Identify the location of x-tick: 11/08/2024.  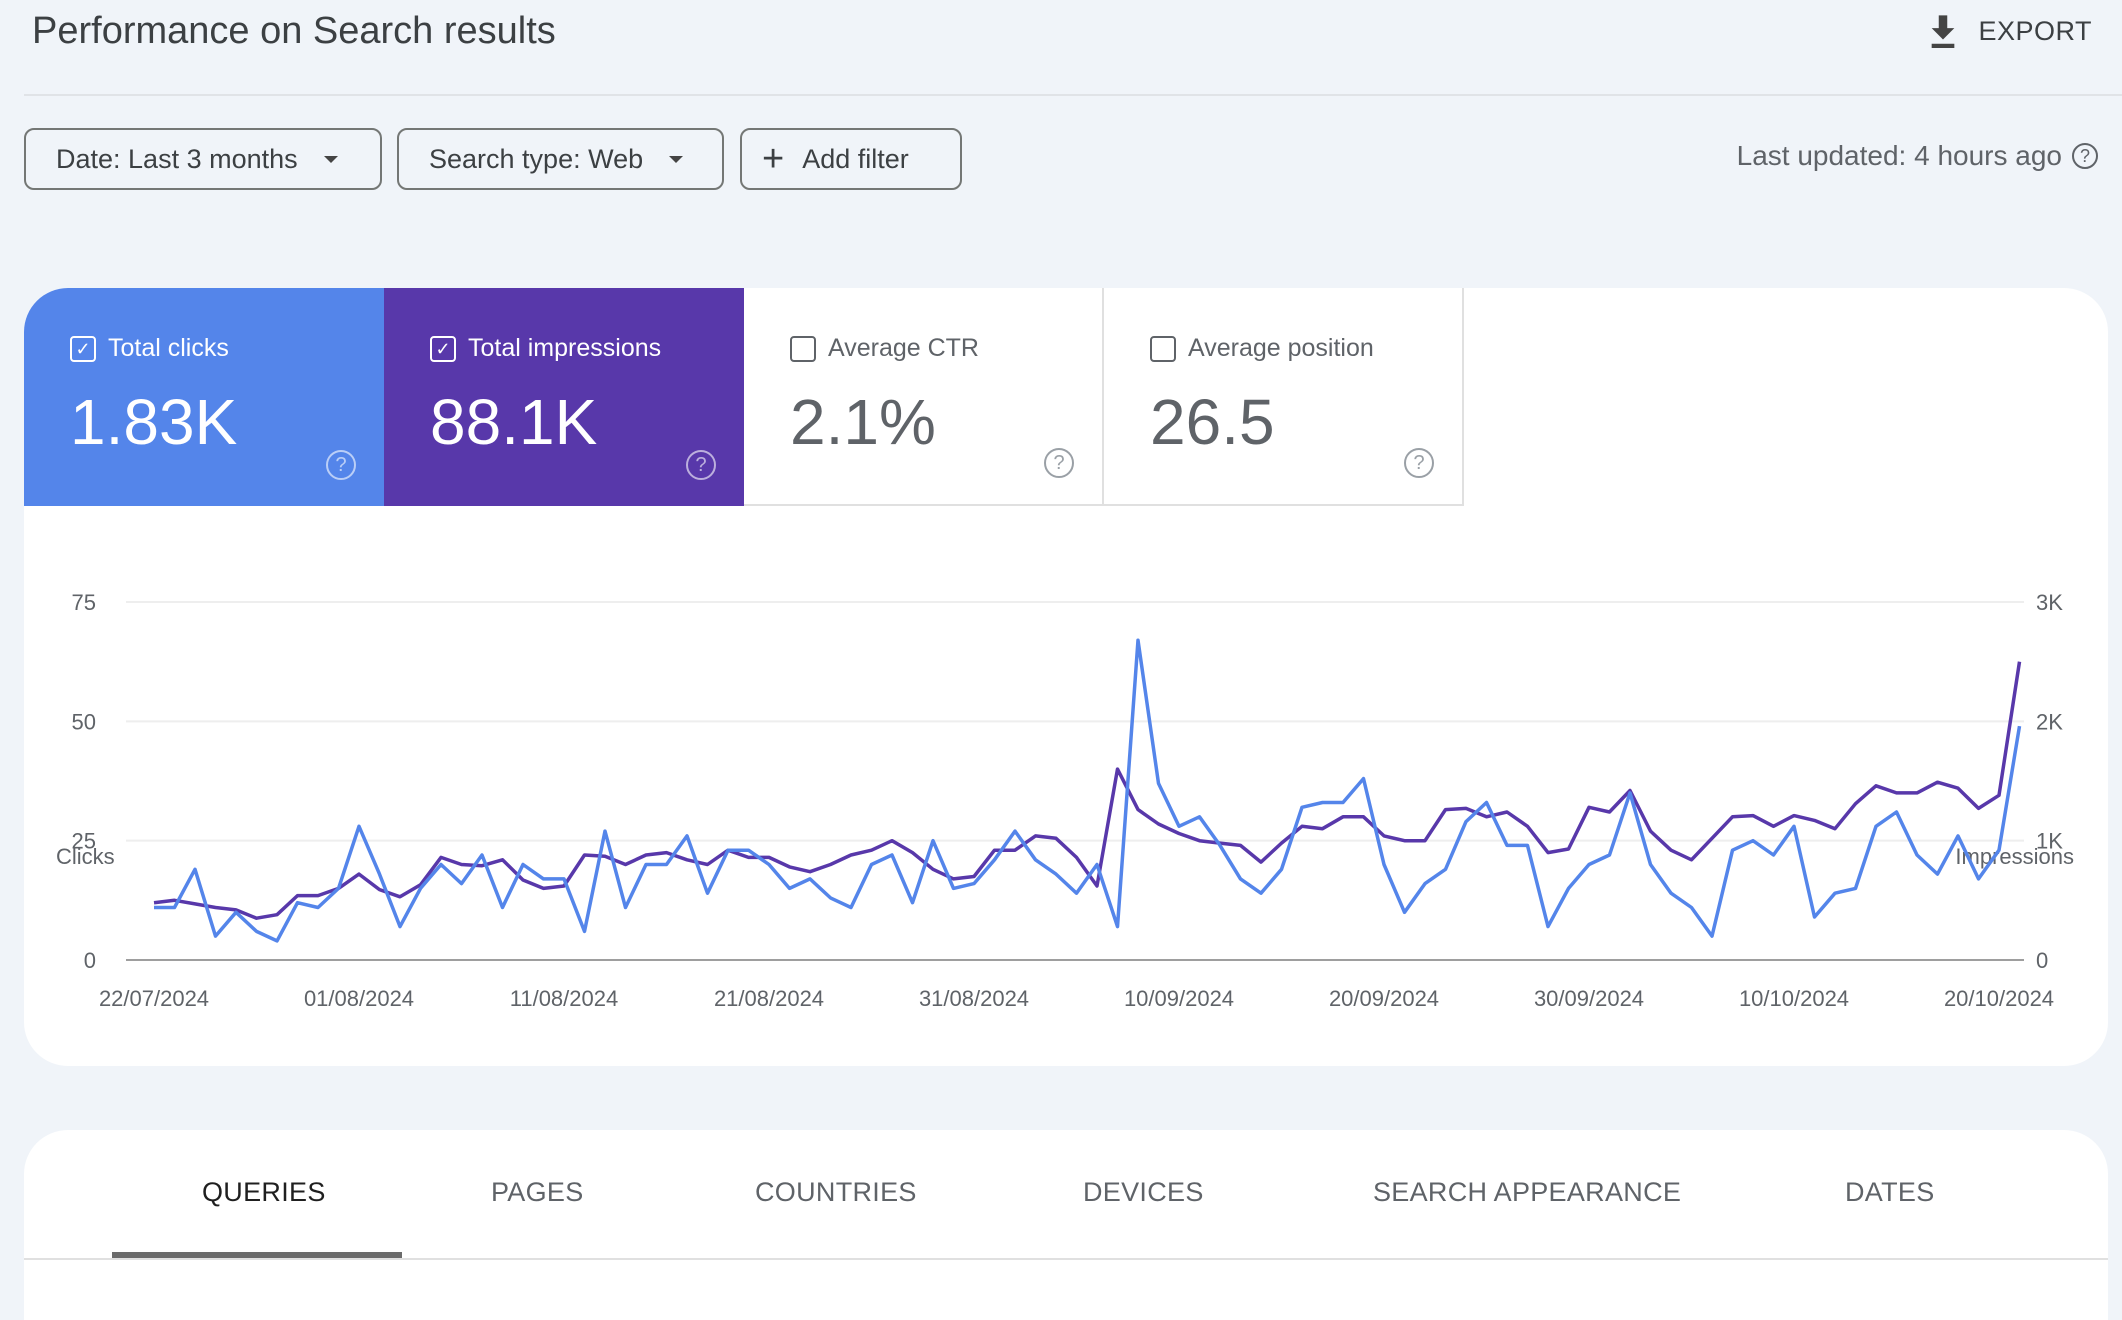
(564, 998).